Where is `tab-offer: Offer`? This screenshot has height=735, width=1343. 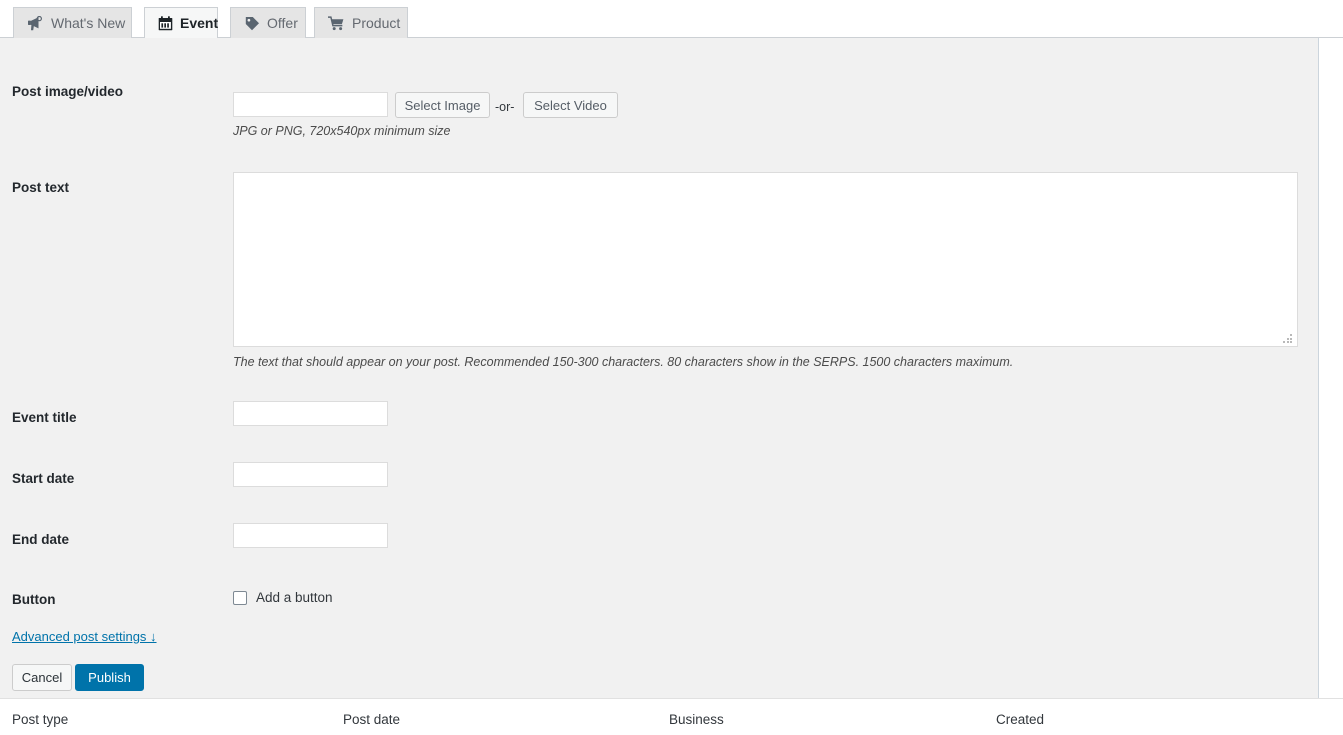 tab-offer: Offer is located at coordinates (268, 22).